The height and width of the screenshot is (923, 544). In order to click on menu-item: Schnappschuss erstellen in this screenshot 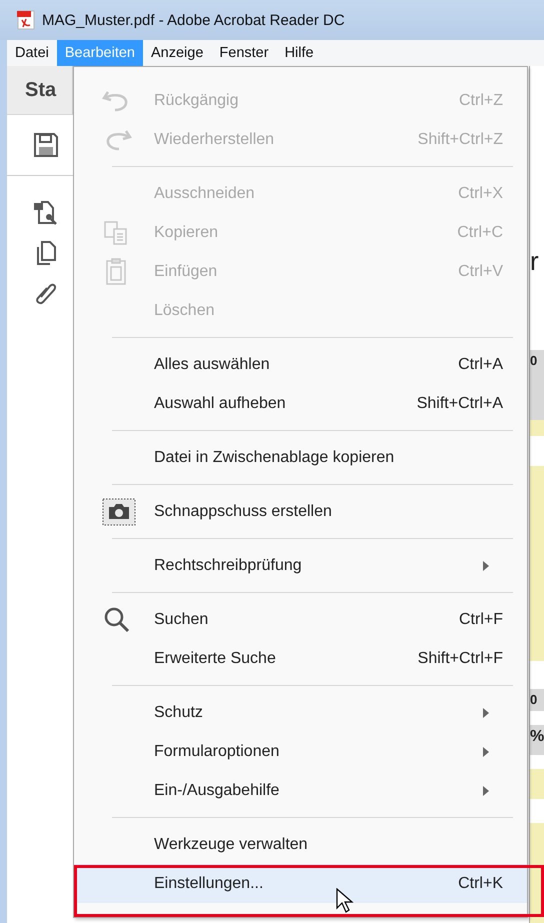, I will do `click(300, 511)`.